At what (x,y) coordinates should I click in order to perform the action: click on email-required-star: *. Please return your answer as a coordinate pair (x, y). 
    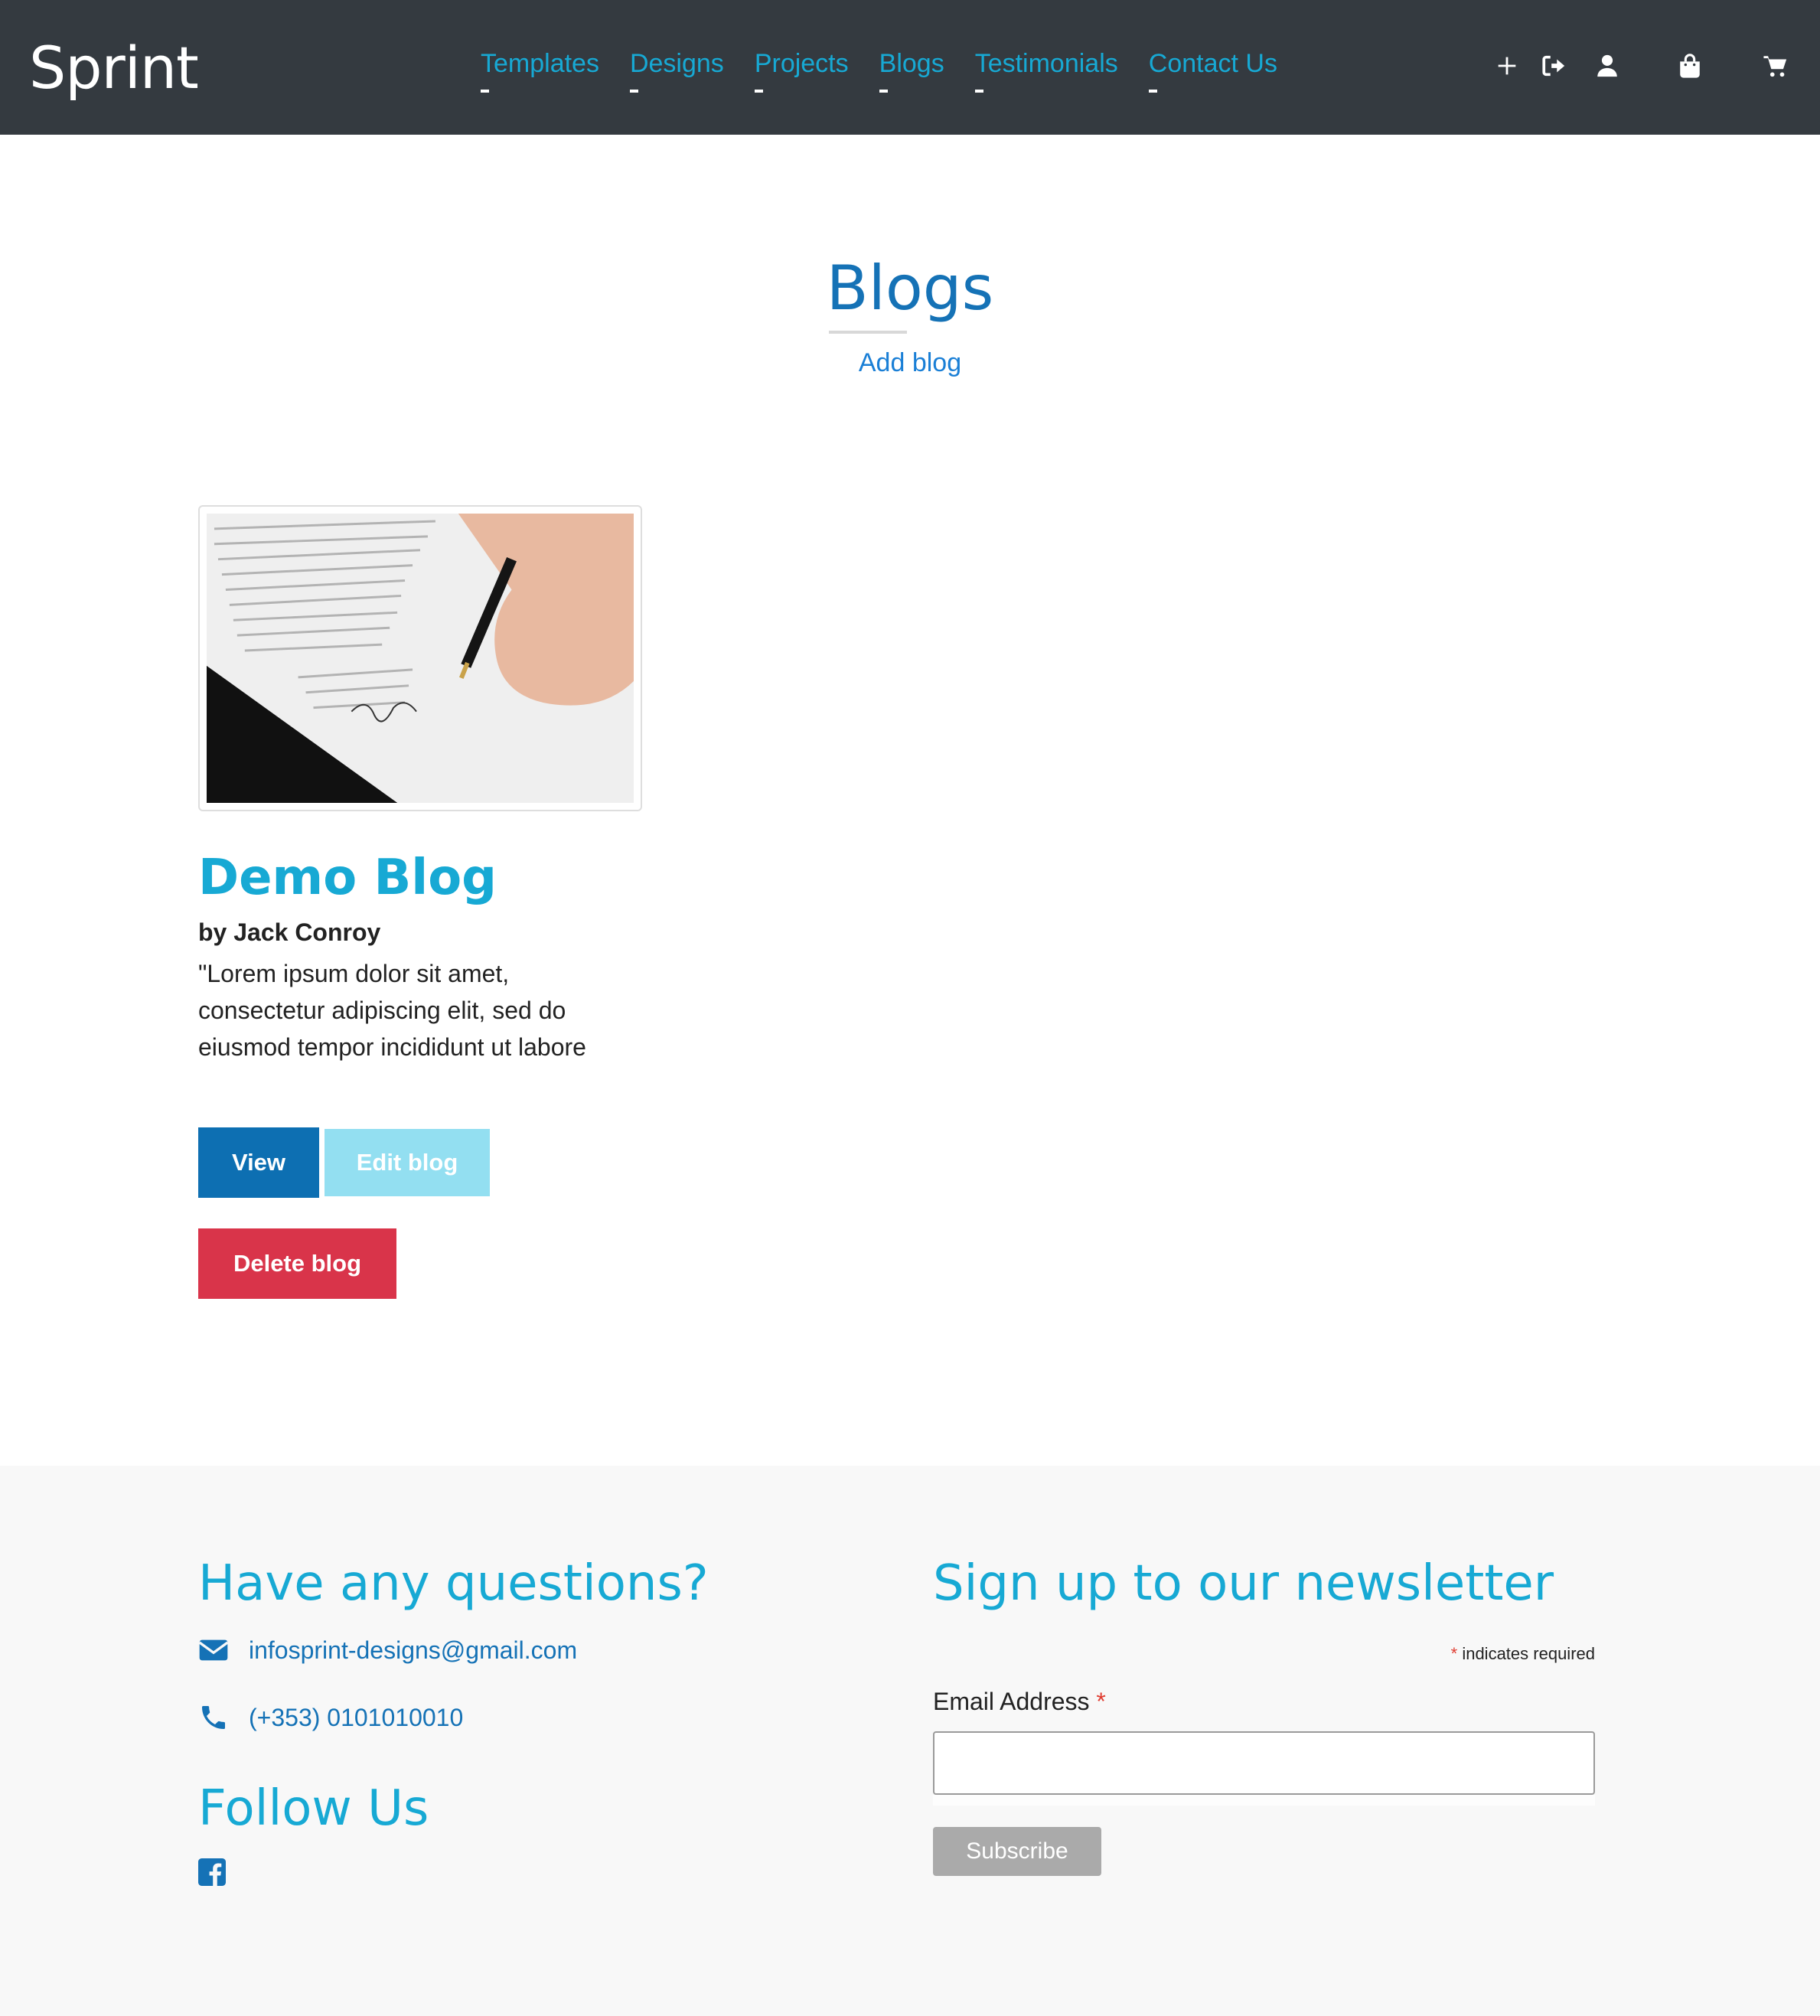
    Looking at the image, I should click on (1101, 1701).